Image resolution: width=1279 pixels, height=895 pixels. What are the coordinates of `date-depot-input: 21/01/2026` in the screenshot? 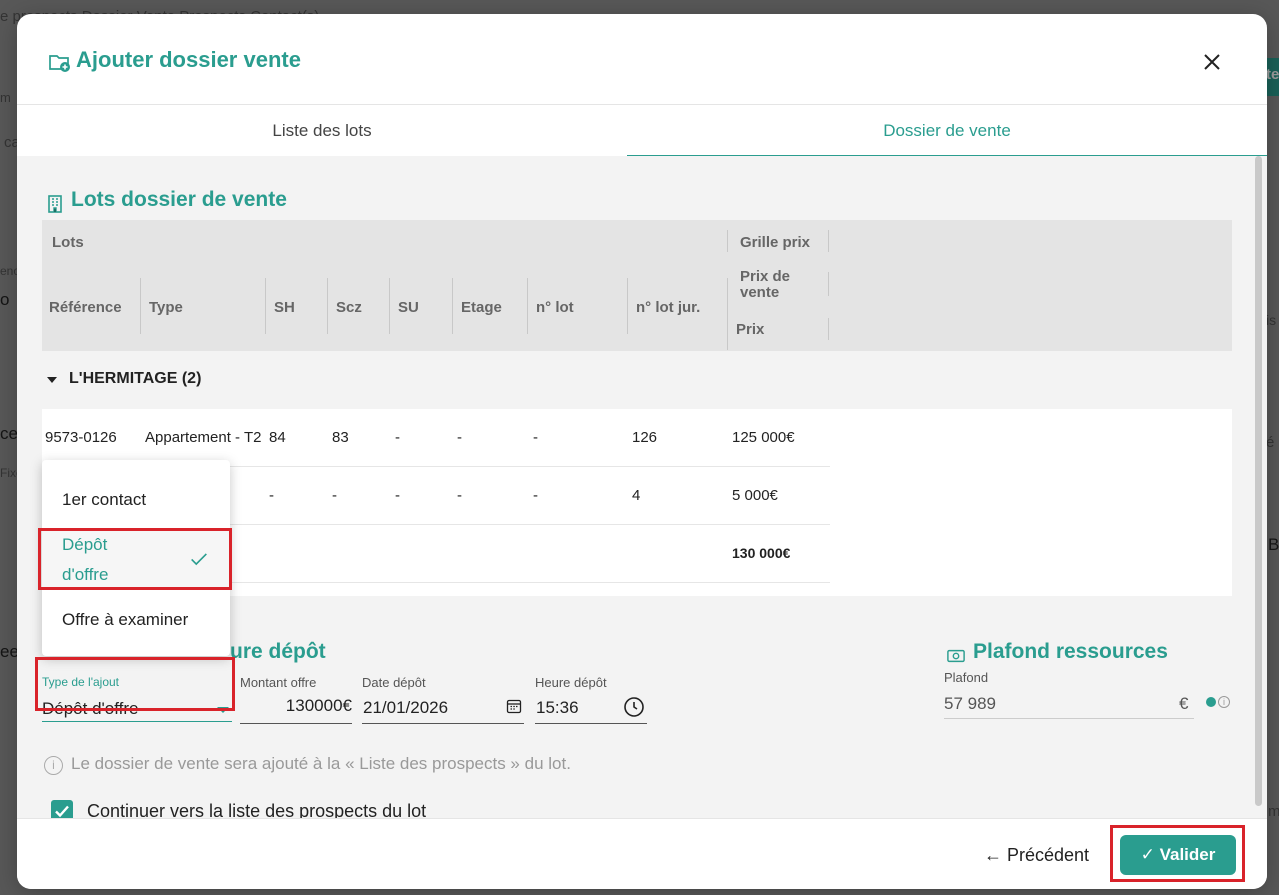 It's located at (405, 708).